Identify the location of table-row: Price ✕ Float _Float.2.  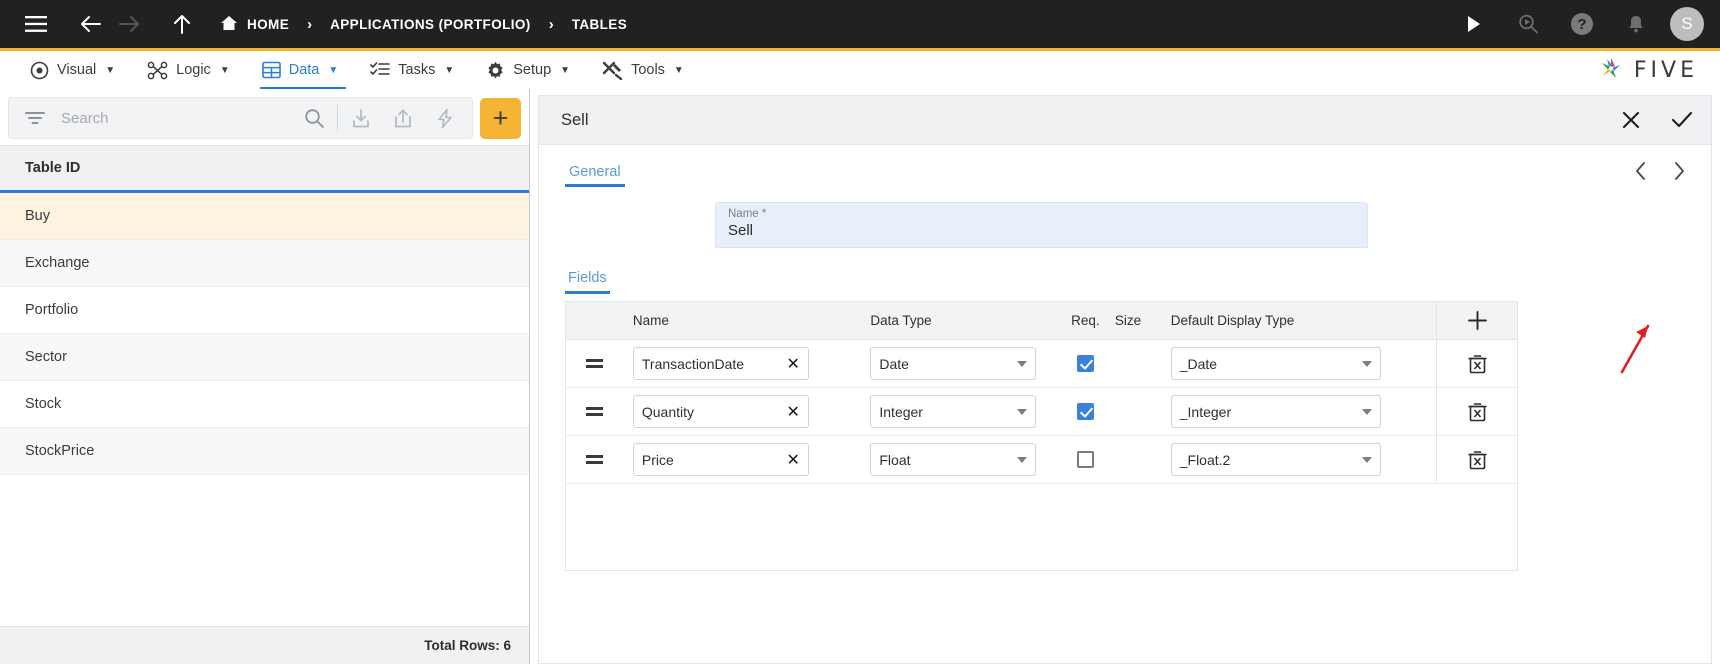
(1041, 460).